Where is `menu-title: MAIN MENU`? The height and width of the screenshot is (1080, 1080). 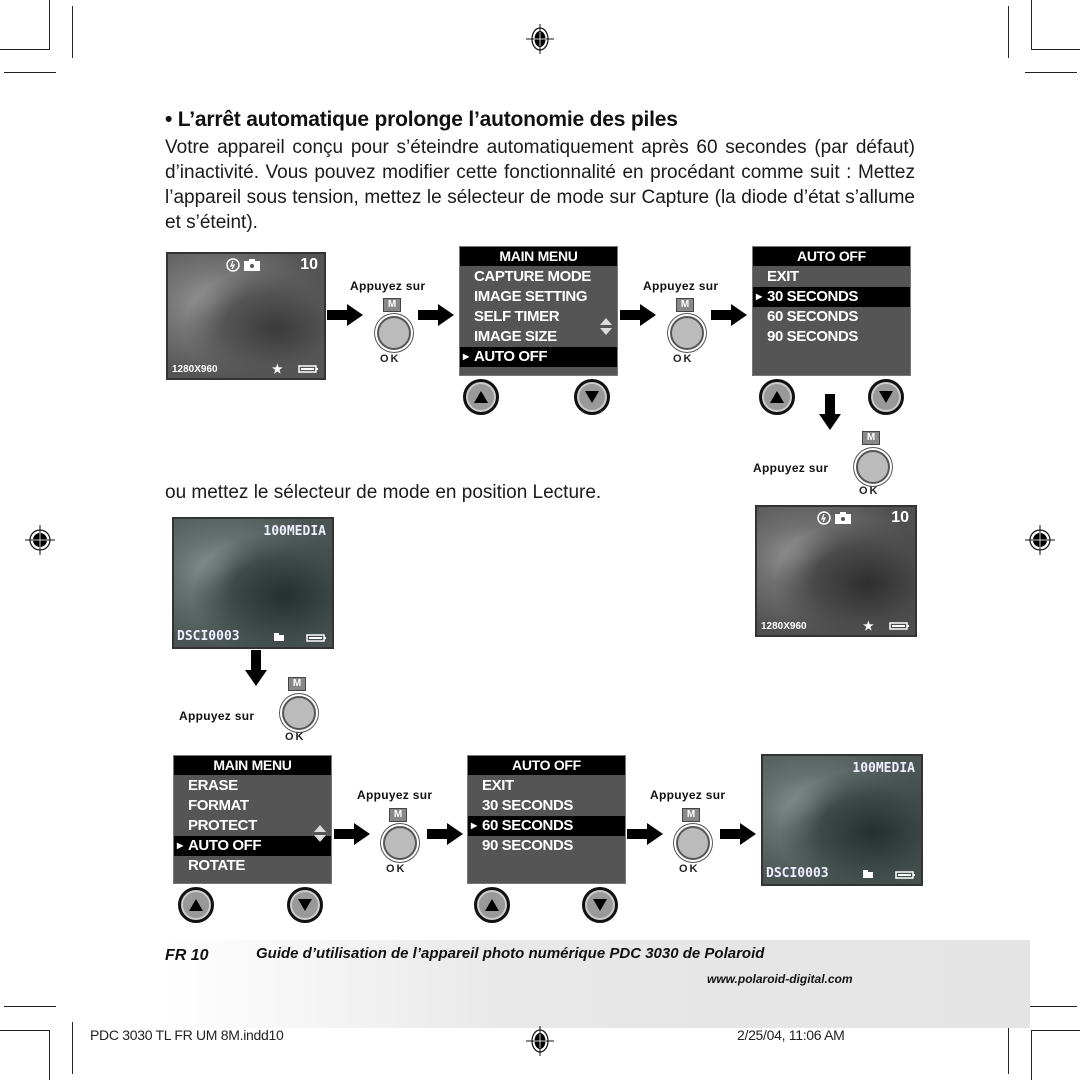
menu-title: MAIN MENU is located at coordinates (252, 765).